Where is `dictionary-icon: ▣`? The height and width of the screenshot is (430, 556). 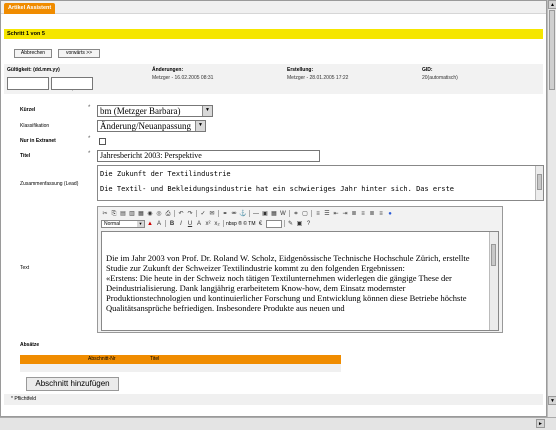
dictionary-icon: ▣ is located at coordinates (300, 224).